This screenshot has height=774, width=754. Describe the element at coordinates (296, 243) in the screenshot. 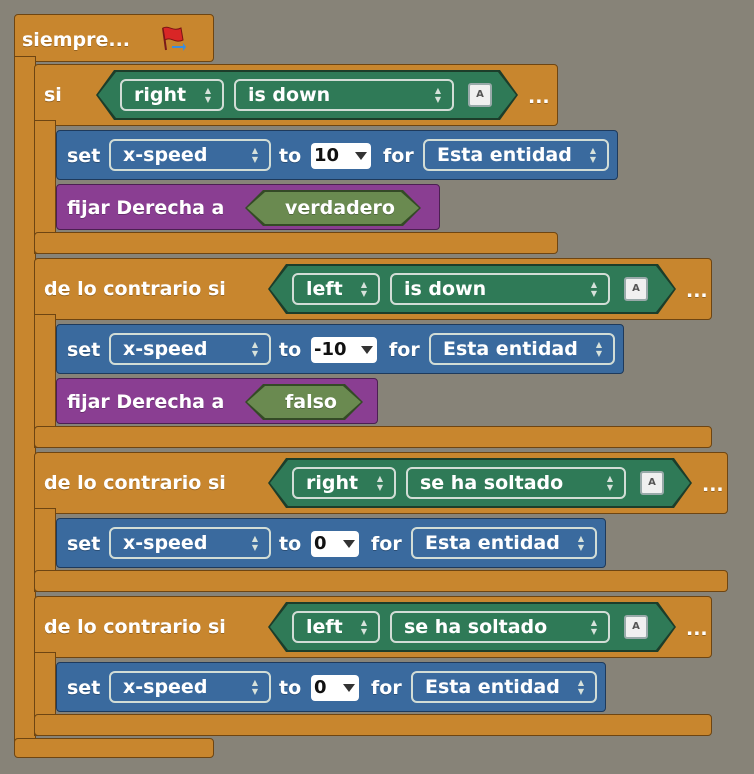

I see `if-footer` at that location.